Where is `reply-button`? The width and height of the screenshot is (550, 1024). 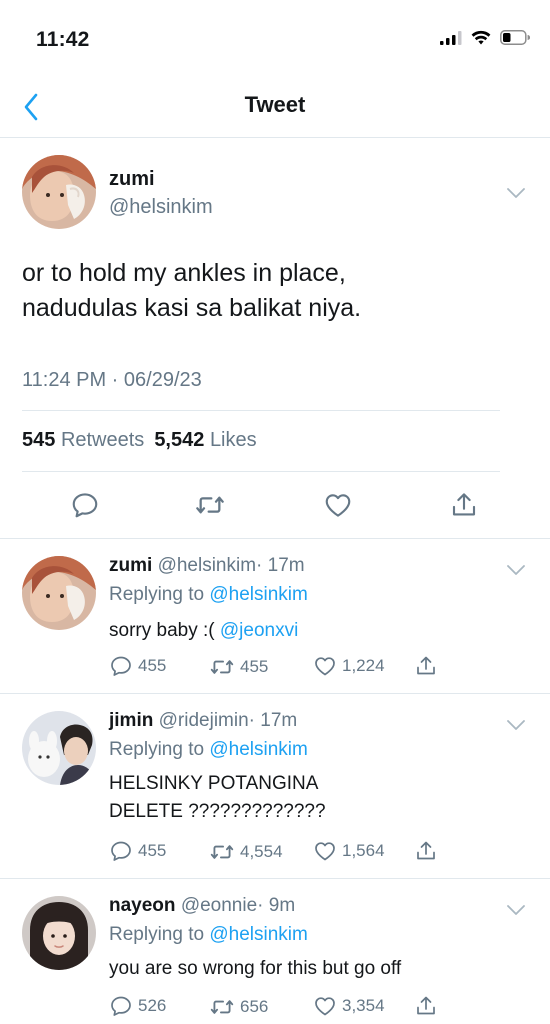
reply-button is located at coordinates (85, 505).